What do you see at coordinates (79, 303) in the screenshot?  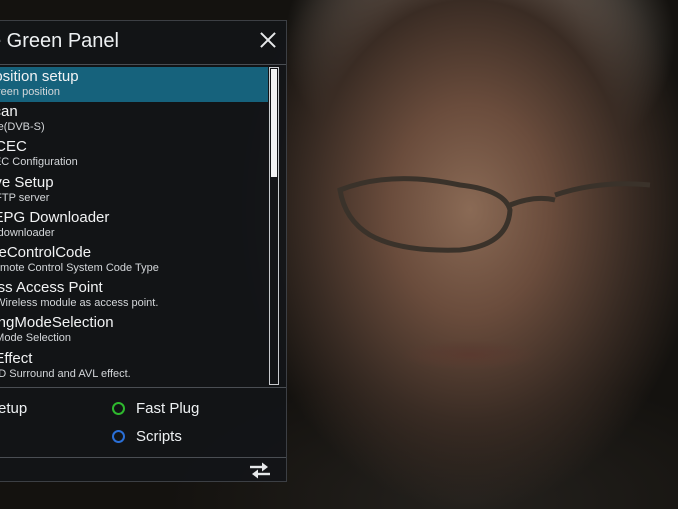 I see `item-description: a Wireless module as access point.` at bounding box center [79, 303].